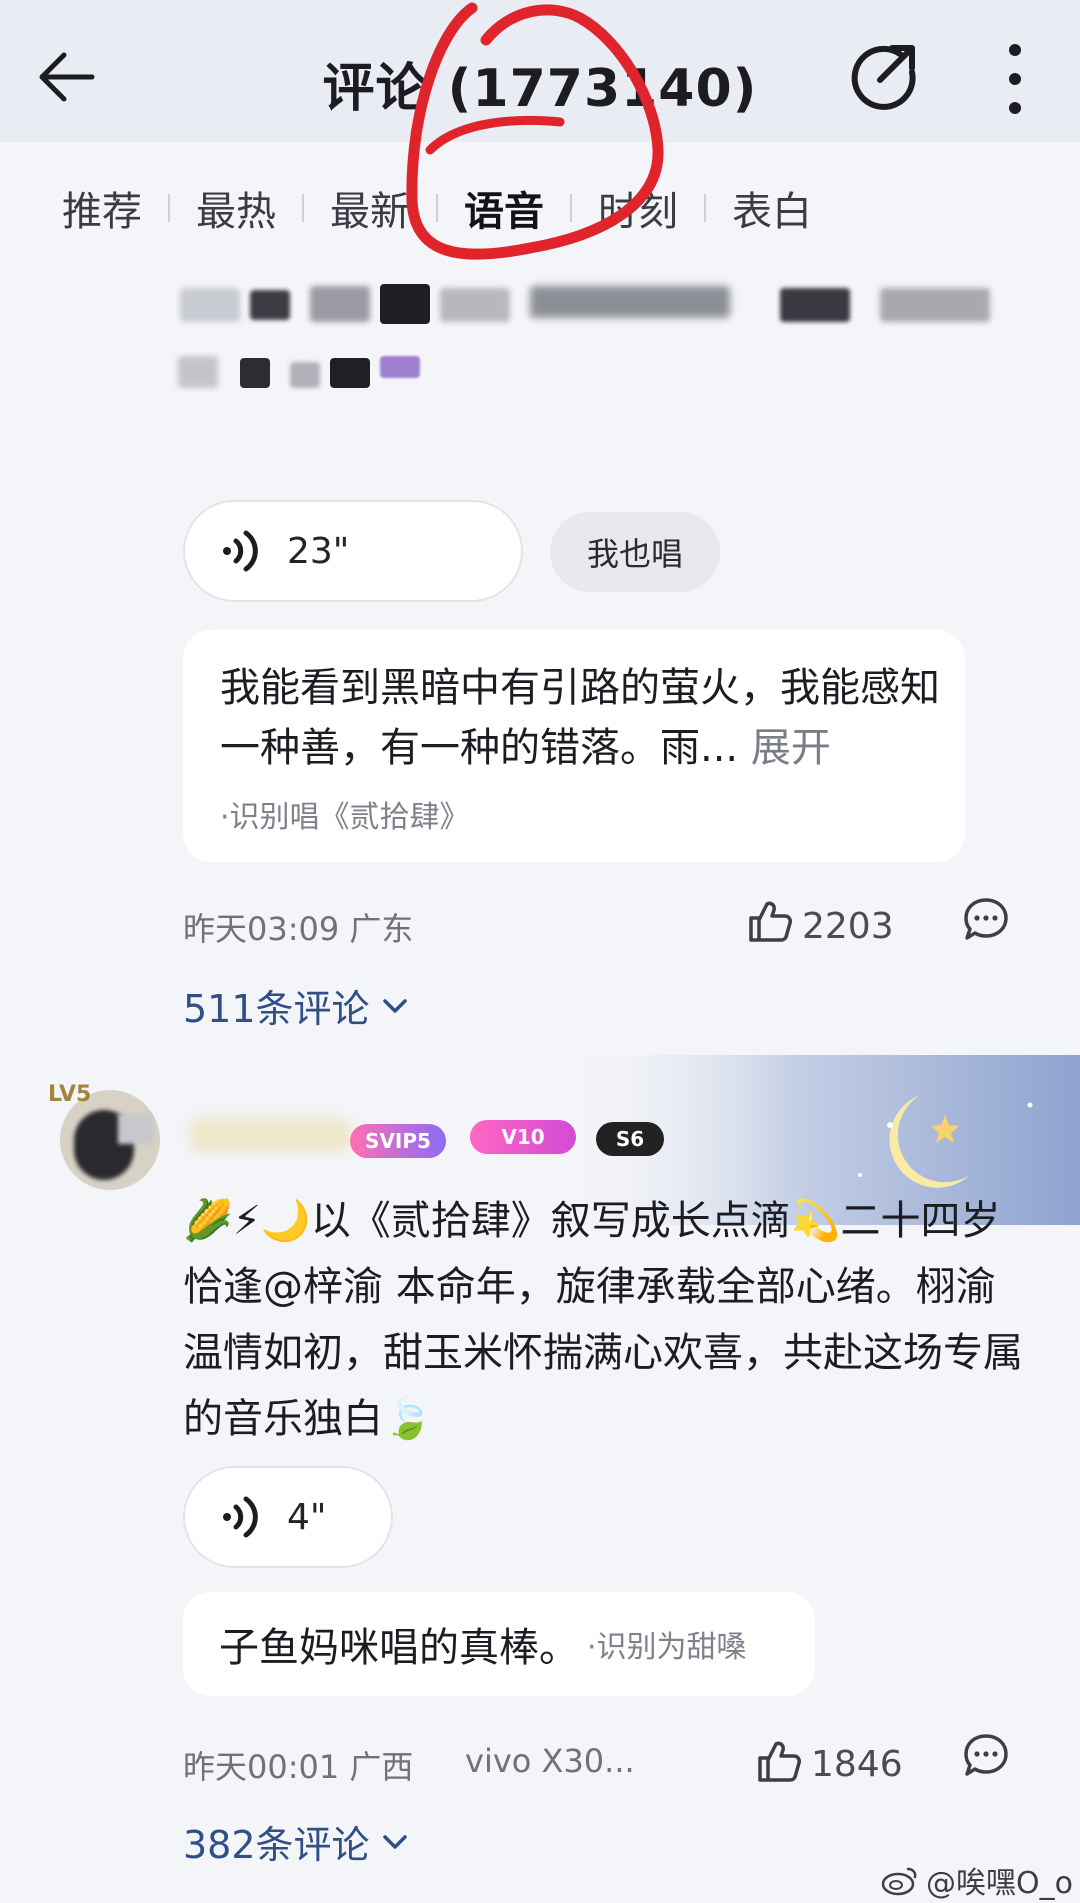 The image size is (1080, 1903). What do you see at coordinates (884, 76) in the screenshot?
I see `share-icon` at bounding box center [884, 76].